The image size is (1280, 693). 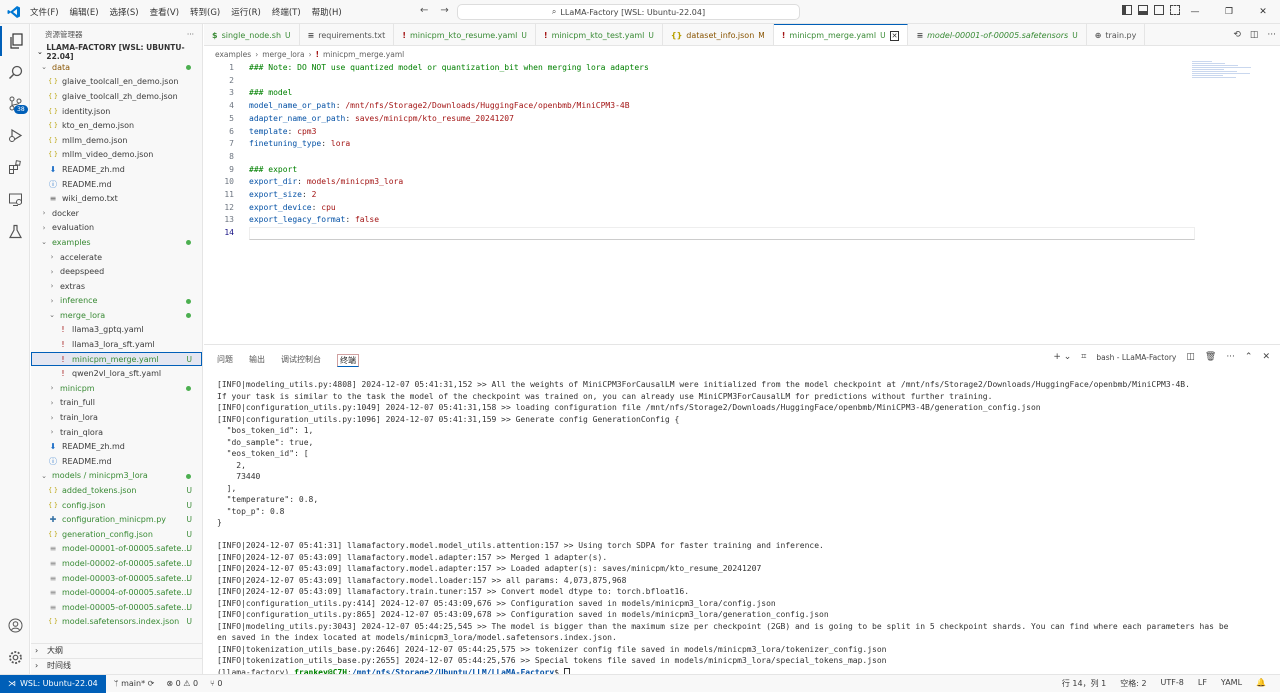 I want to click on folder-item: › evaluation, so click(x=116, y=228).